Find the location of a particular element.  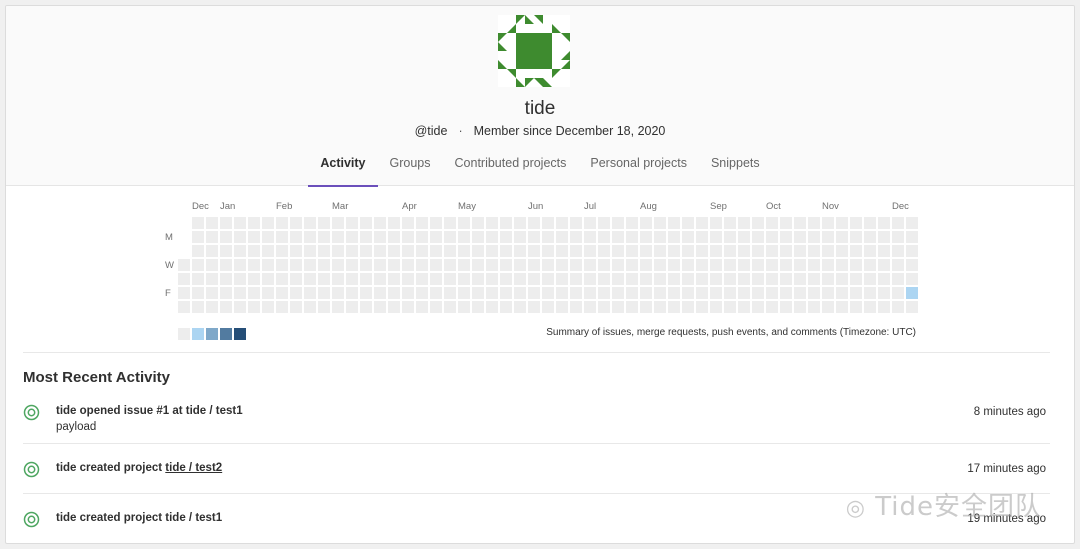

activity-description: tide created project tide / test1 is located at coordinates (139, 518).